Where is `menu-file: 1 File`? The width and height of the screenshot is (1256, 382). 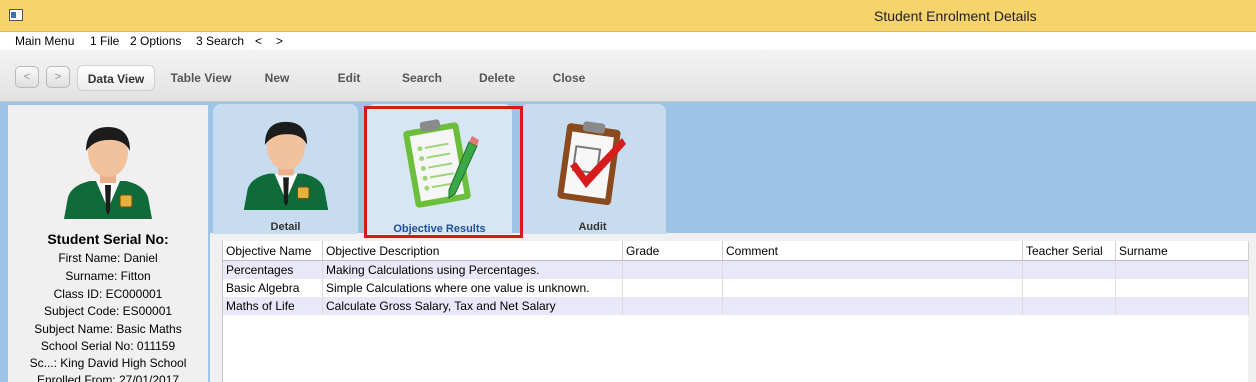
menu-file: 1 File is located at coordinates (104, 41).